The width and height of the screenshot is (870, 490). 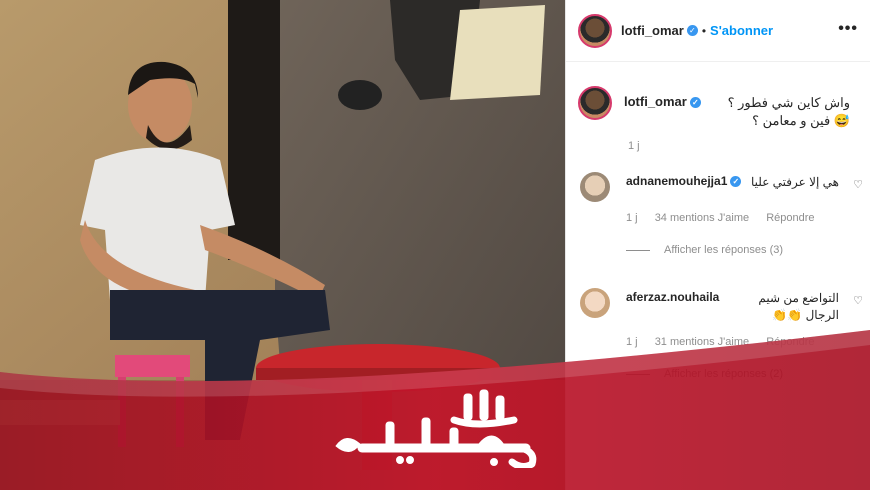 What do you see at coordinates (672, 297) in the screenshot?
I see `commenter-username: aferzaz.nouhaila` at bounding box center [672, 297].